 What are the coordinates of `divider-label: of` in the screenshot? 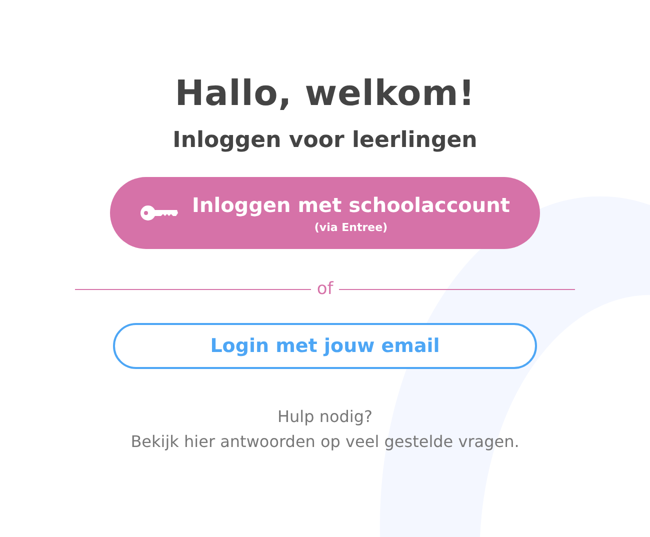 It's located at (325, 289).